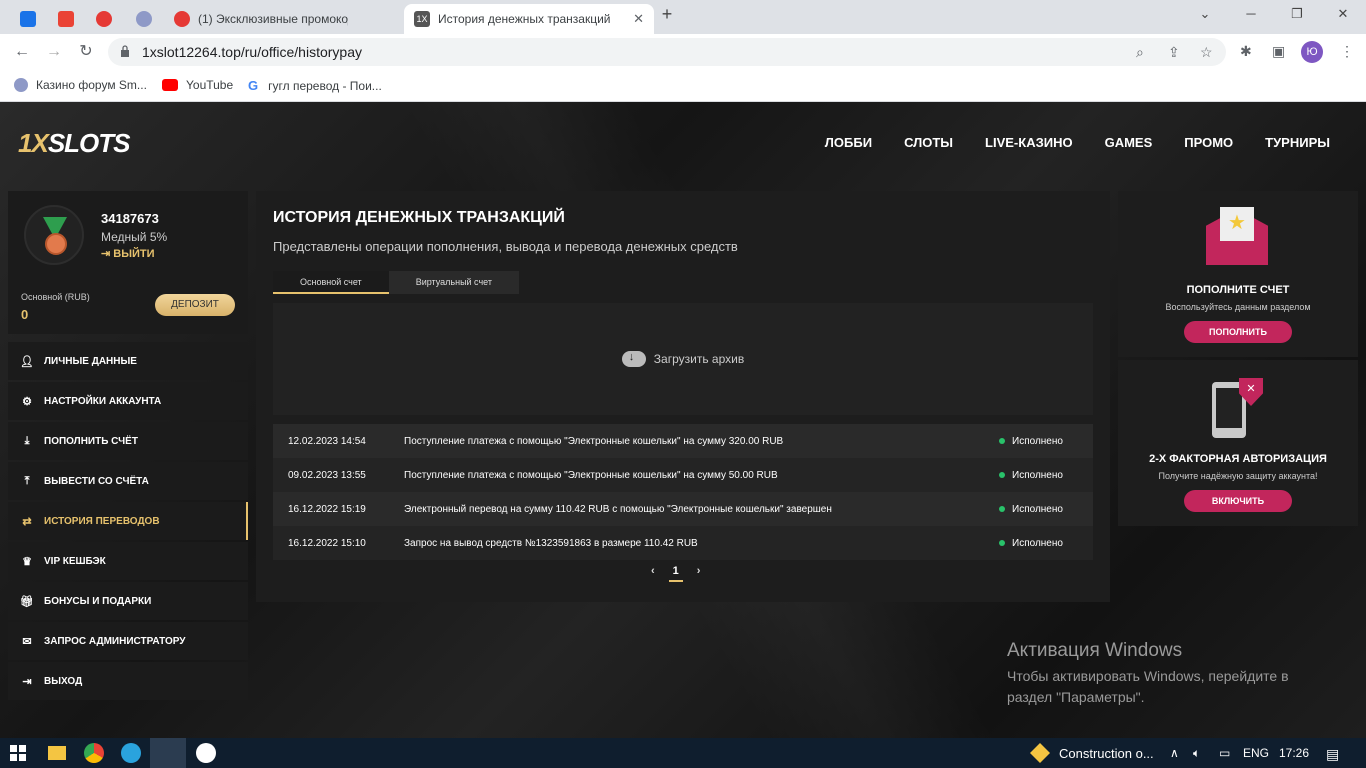  I want to click on profile-avatar: Ю, so click(1312, 52).